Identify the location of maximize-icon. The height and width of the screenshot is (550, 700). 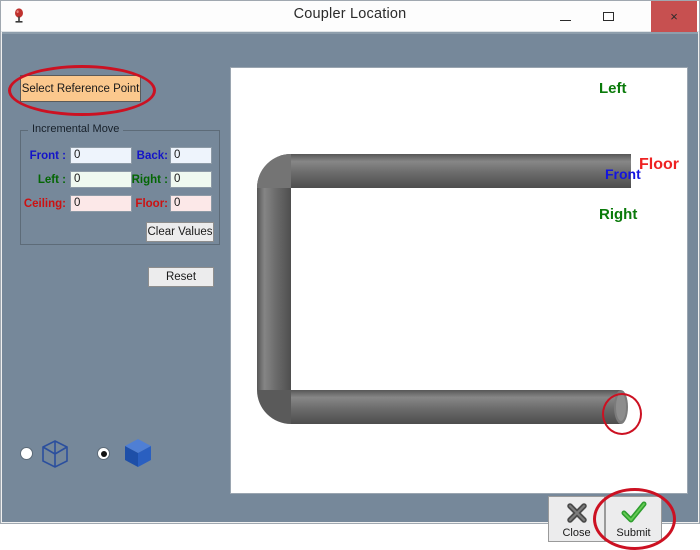
(608, 16).